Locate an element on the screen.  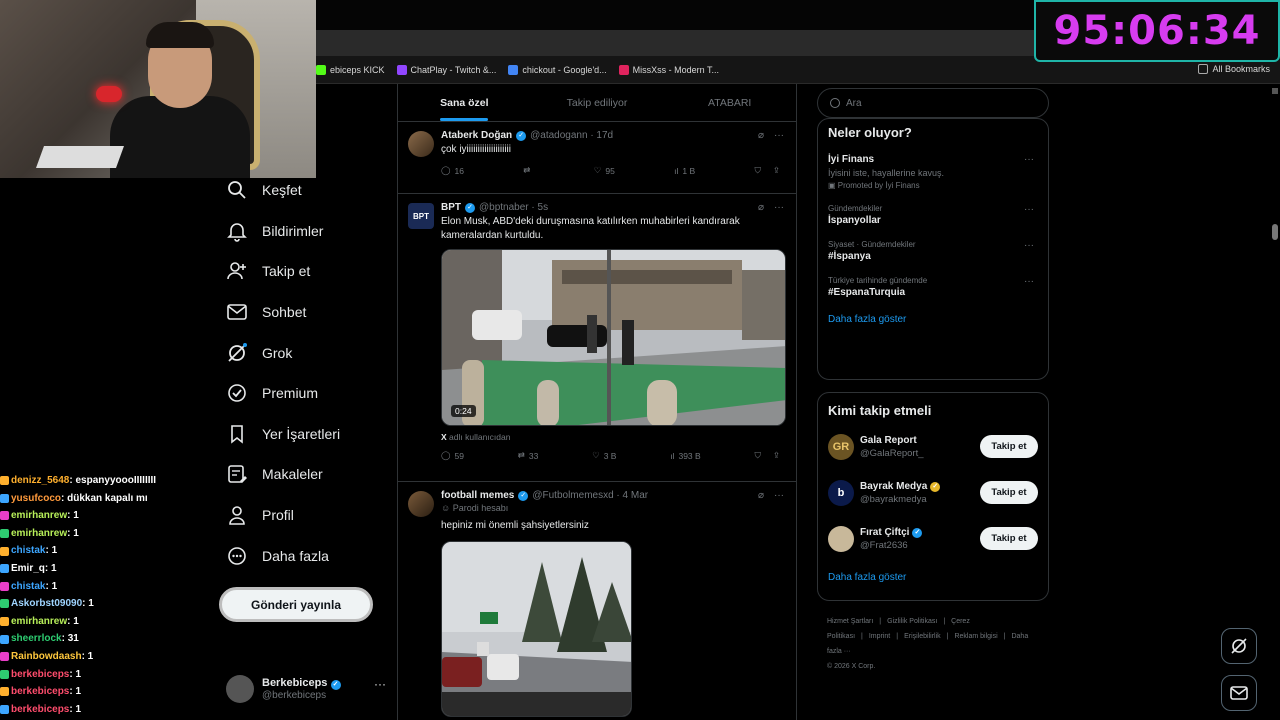
trend-item: Gündemdekiler İspanyollar ··· is located at coordinates (933, 215).